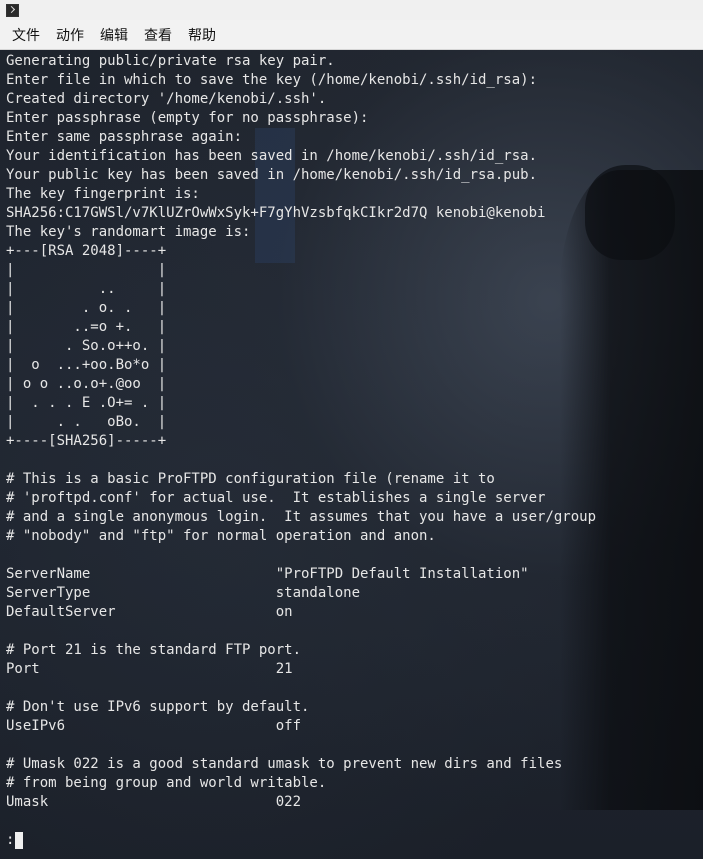  What do you see at coordinates (19, 840) in the screenshot?
I see `text-cursor` at bounding box center [19, 840].